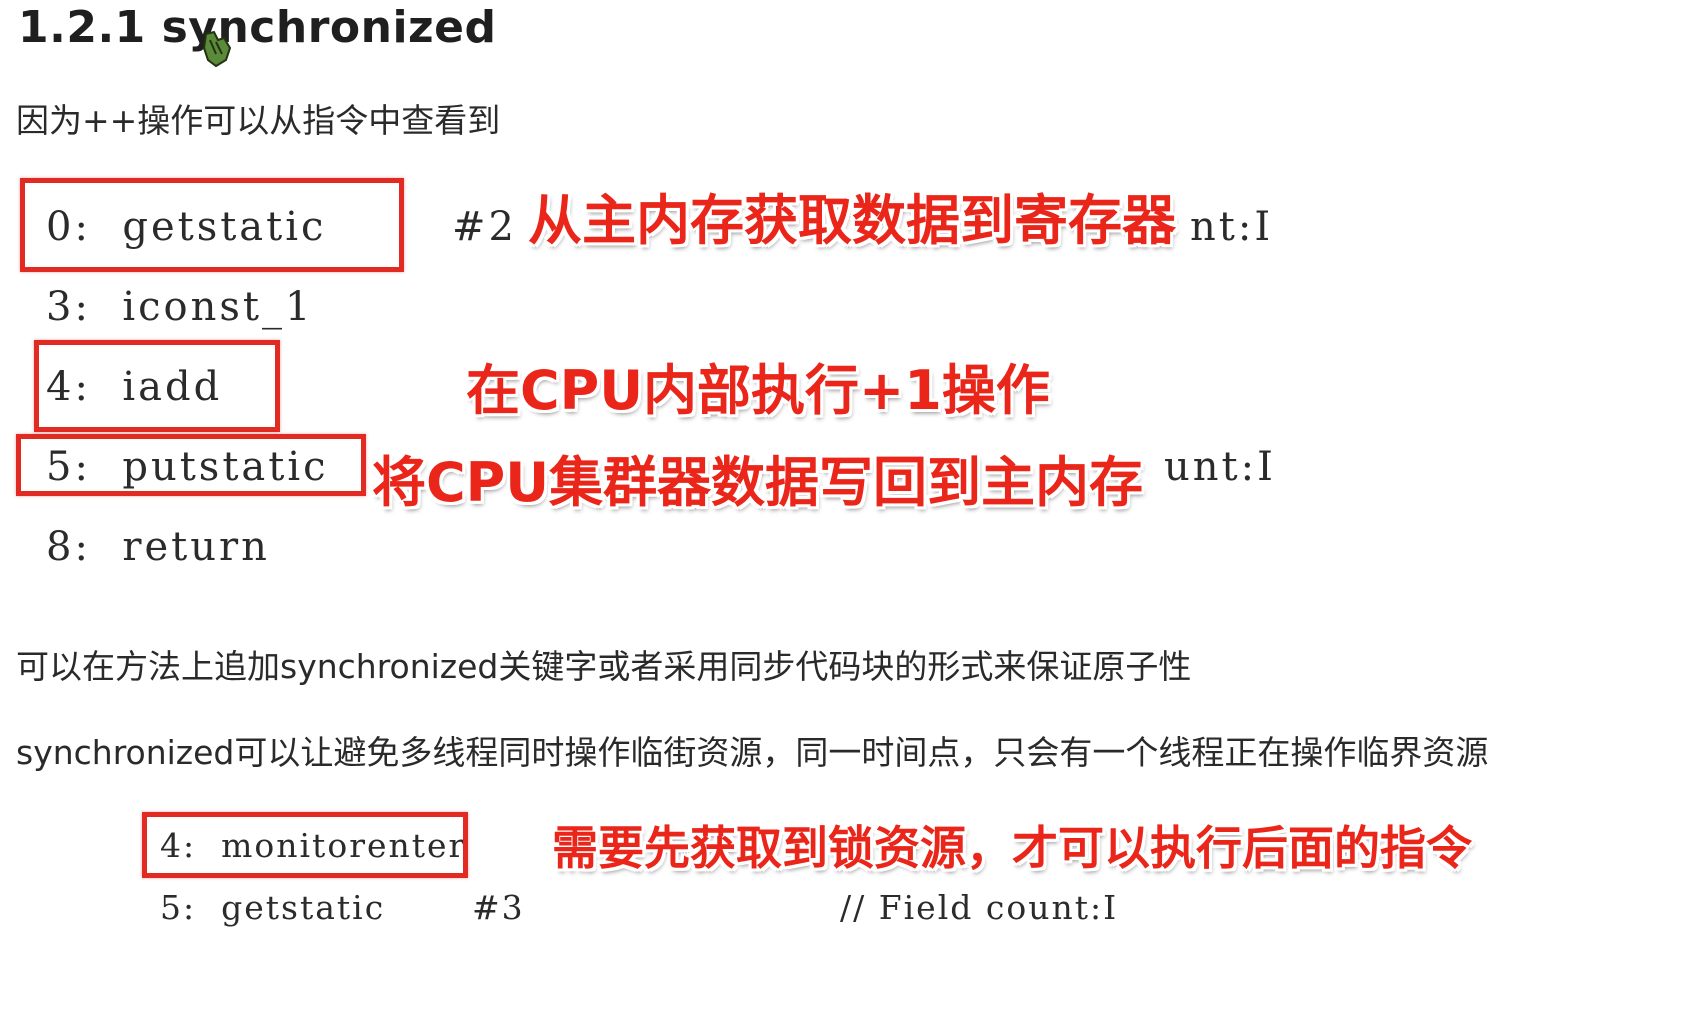 The image size is (1696, 1010). What do you see at coordinates (498, 907) in the screenshot?
I see `monitor-ref: #3` at bounding box center [498, 907].